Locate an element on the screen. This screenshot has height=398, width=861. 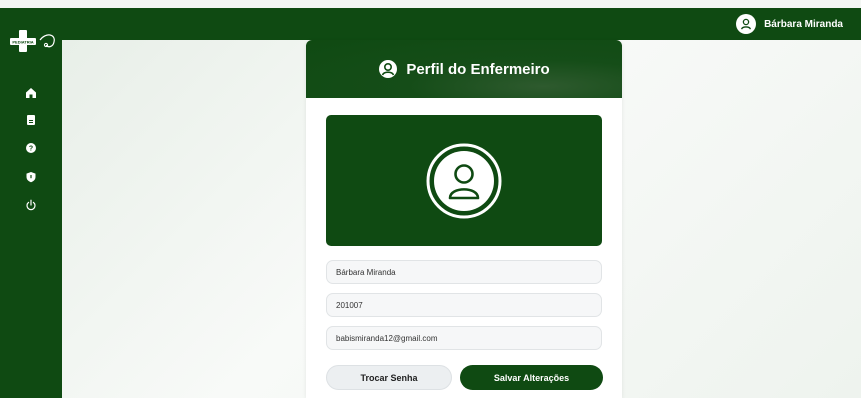
svg-text: PEDIATRIA is located at coordinates (22, 42).